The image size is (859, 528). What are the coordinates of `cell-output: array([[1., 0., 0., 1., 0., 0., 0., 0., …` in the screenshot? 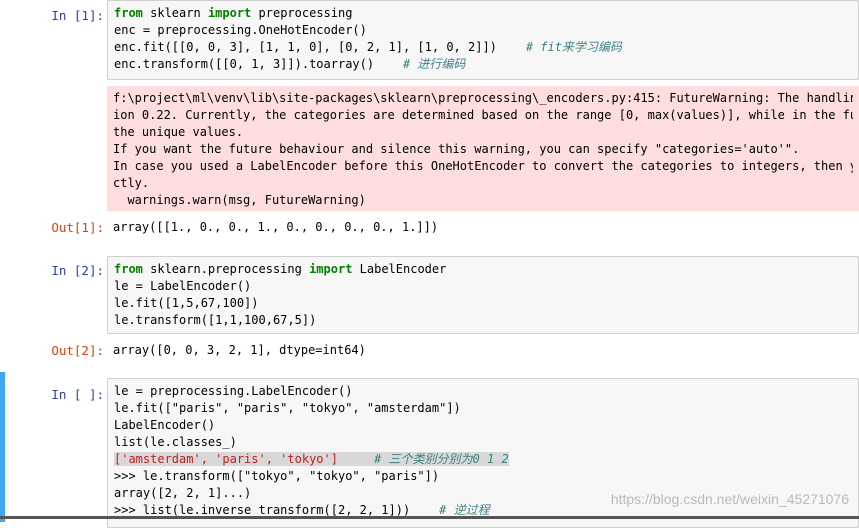 It's located at (276, 227).